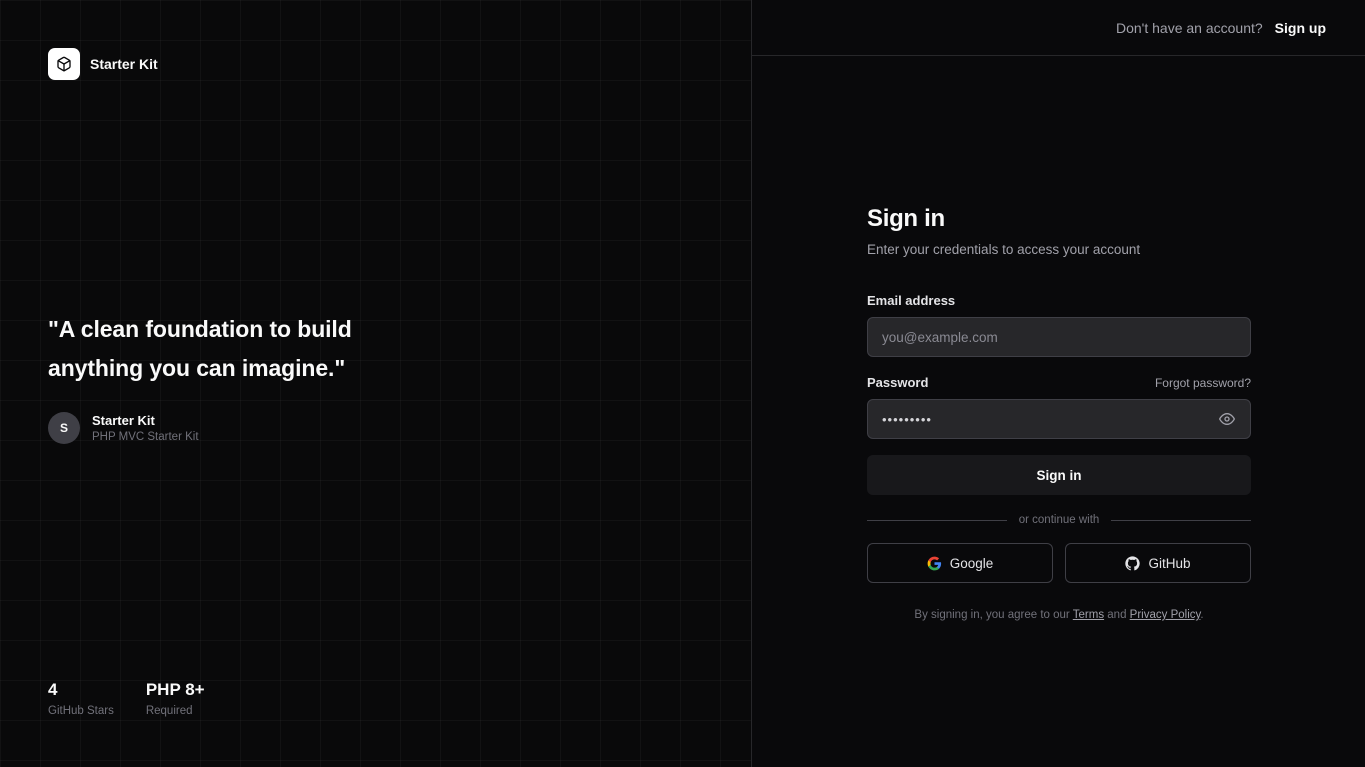 This screenshot has height=767, width=1365. Describe the element at coordinates (1088, 615) in the screenshot. I see `terms-link: Terms` at that location.